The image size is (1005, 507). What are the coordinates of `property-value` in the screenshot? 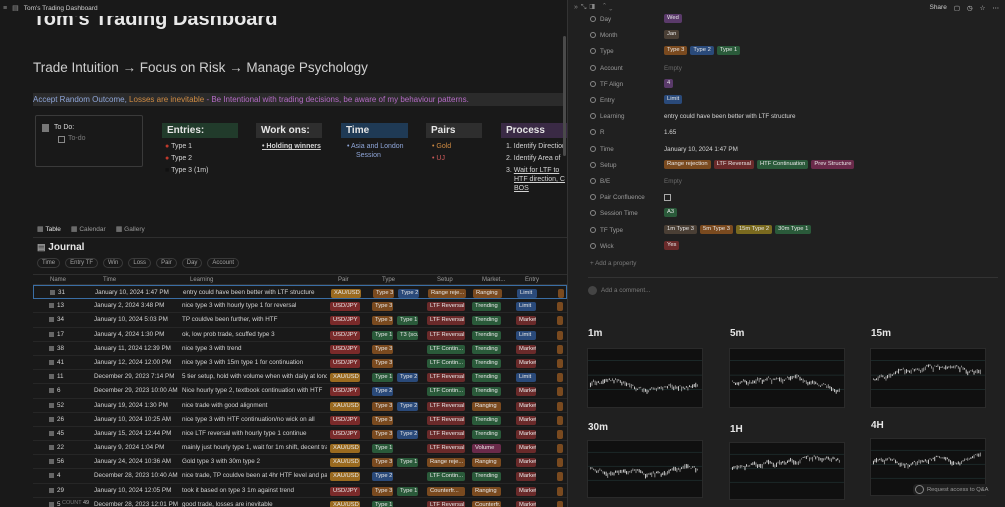 It's located at (667, 198).